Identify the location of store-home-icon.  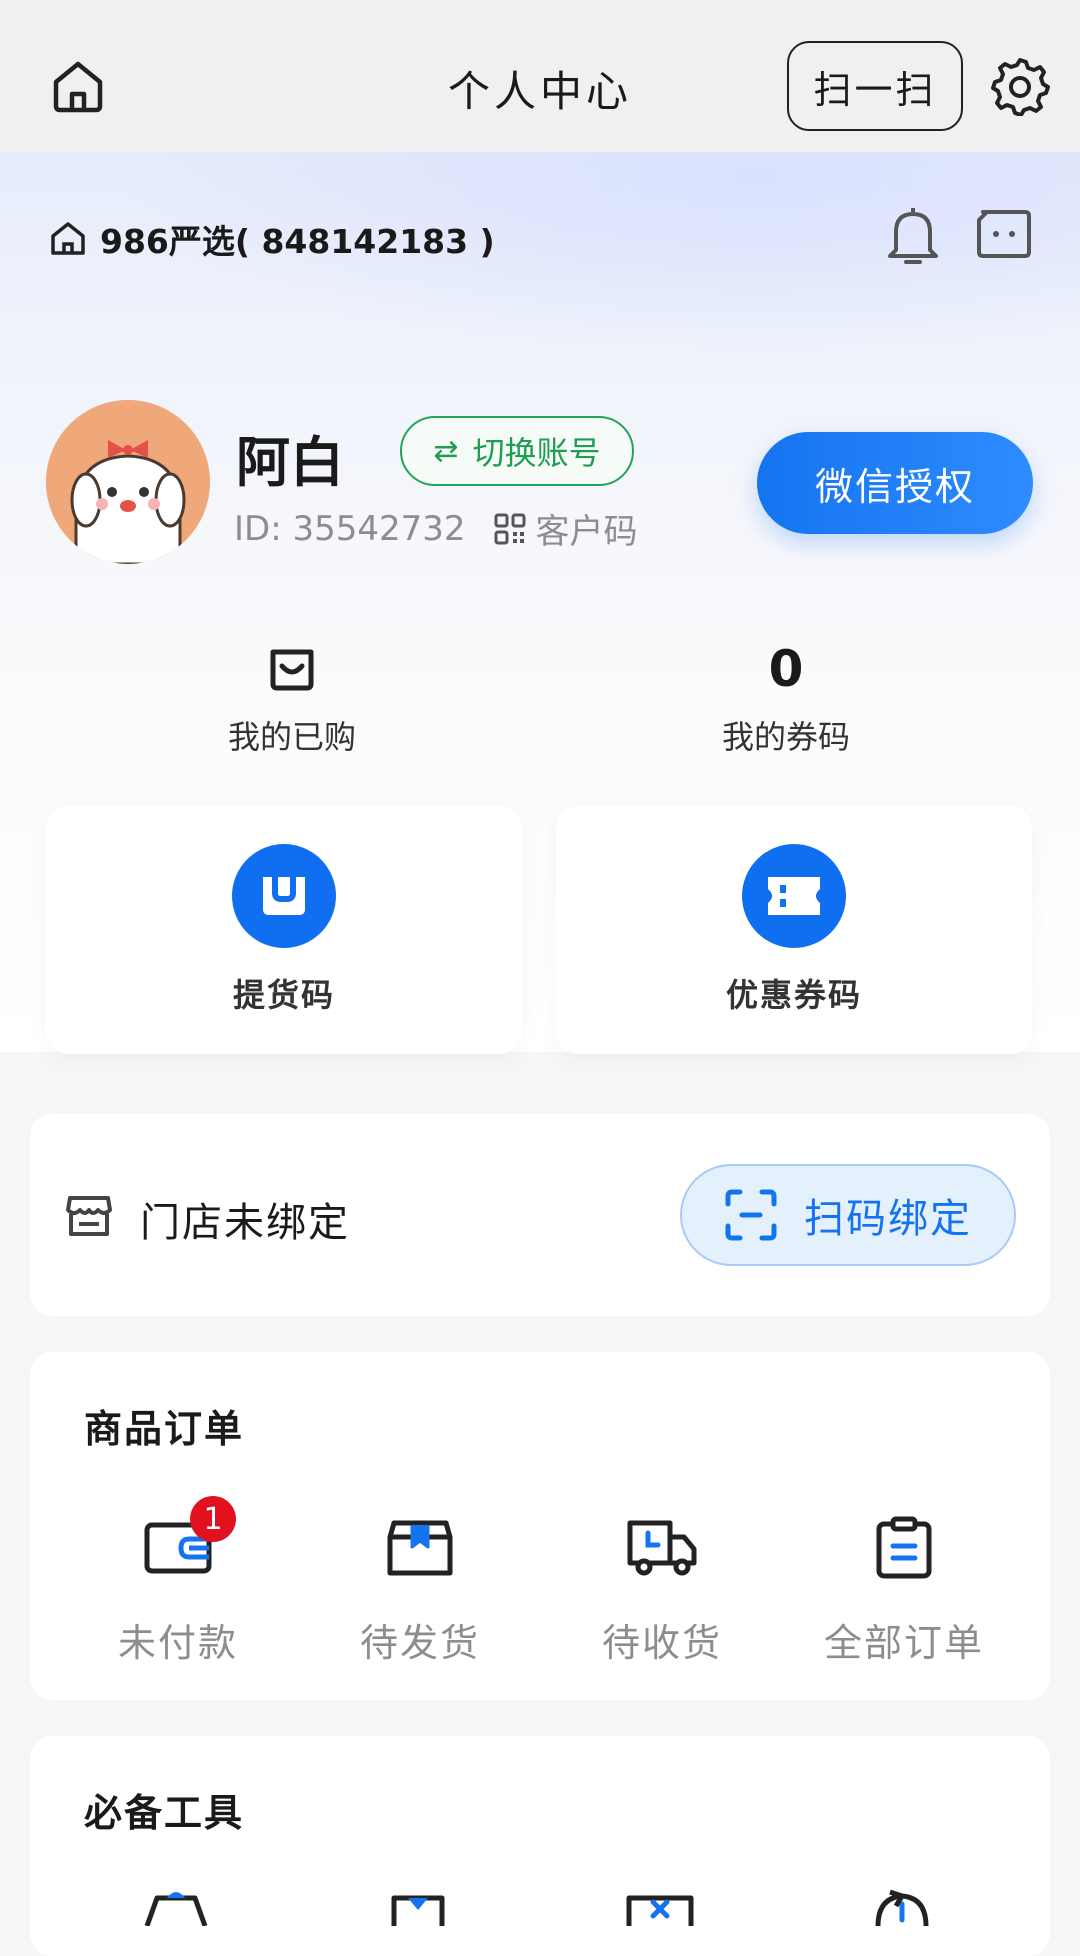
(68, 238).